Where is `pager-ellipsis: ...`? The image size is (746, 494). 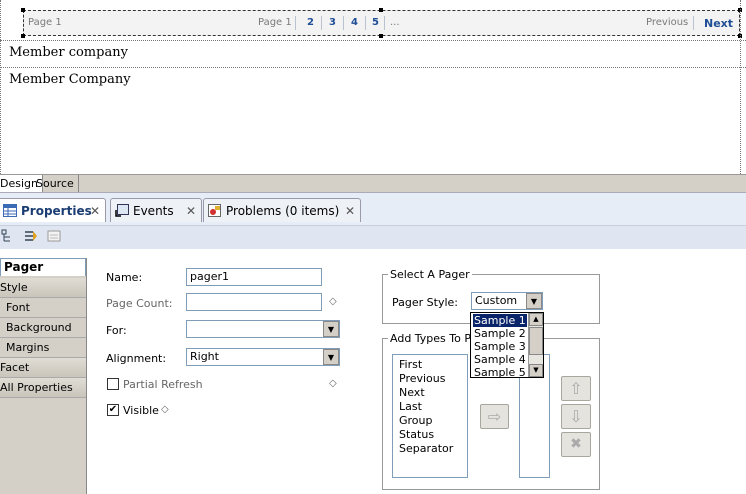
pager-ellipsis: ... is located at coordinates (395, 22).